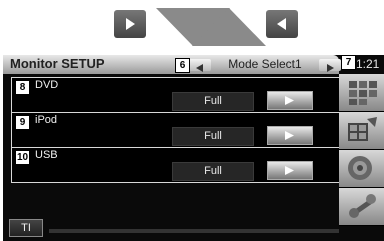  I want to click on mode-prev-button, so click(200, 65).